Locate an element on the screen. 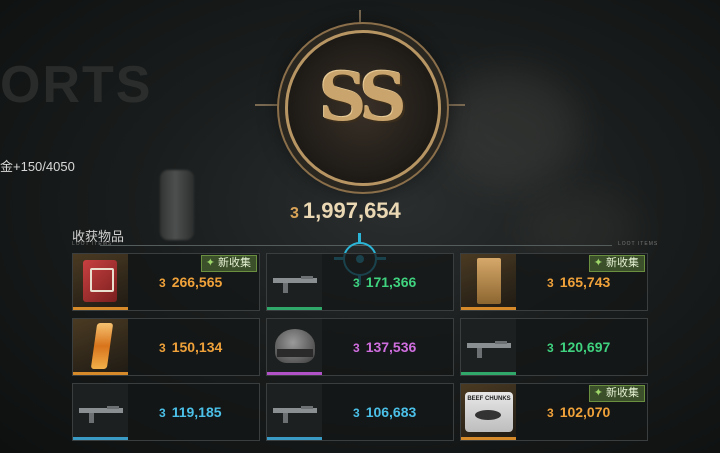 Image resolution: width=720 pixels, height=453 pixels. item-value: 3 102,070 is located at coordinates (578, 412).